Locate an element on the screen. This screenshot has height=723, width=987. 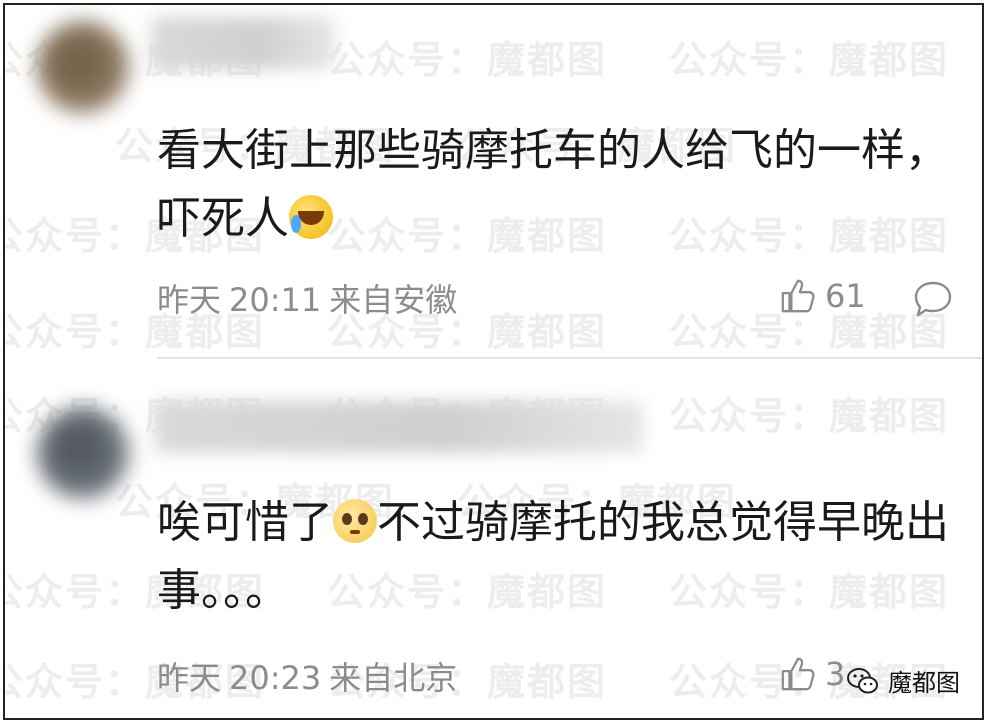
comment-text-content: 看大街上那些骑摩托车的人给飞的一样，吓死人 is located at coordinates (553, 184).